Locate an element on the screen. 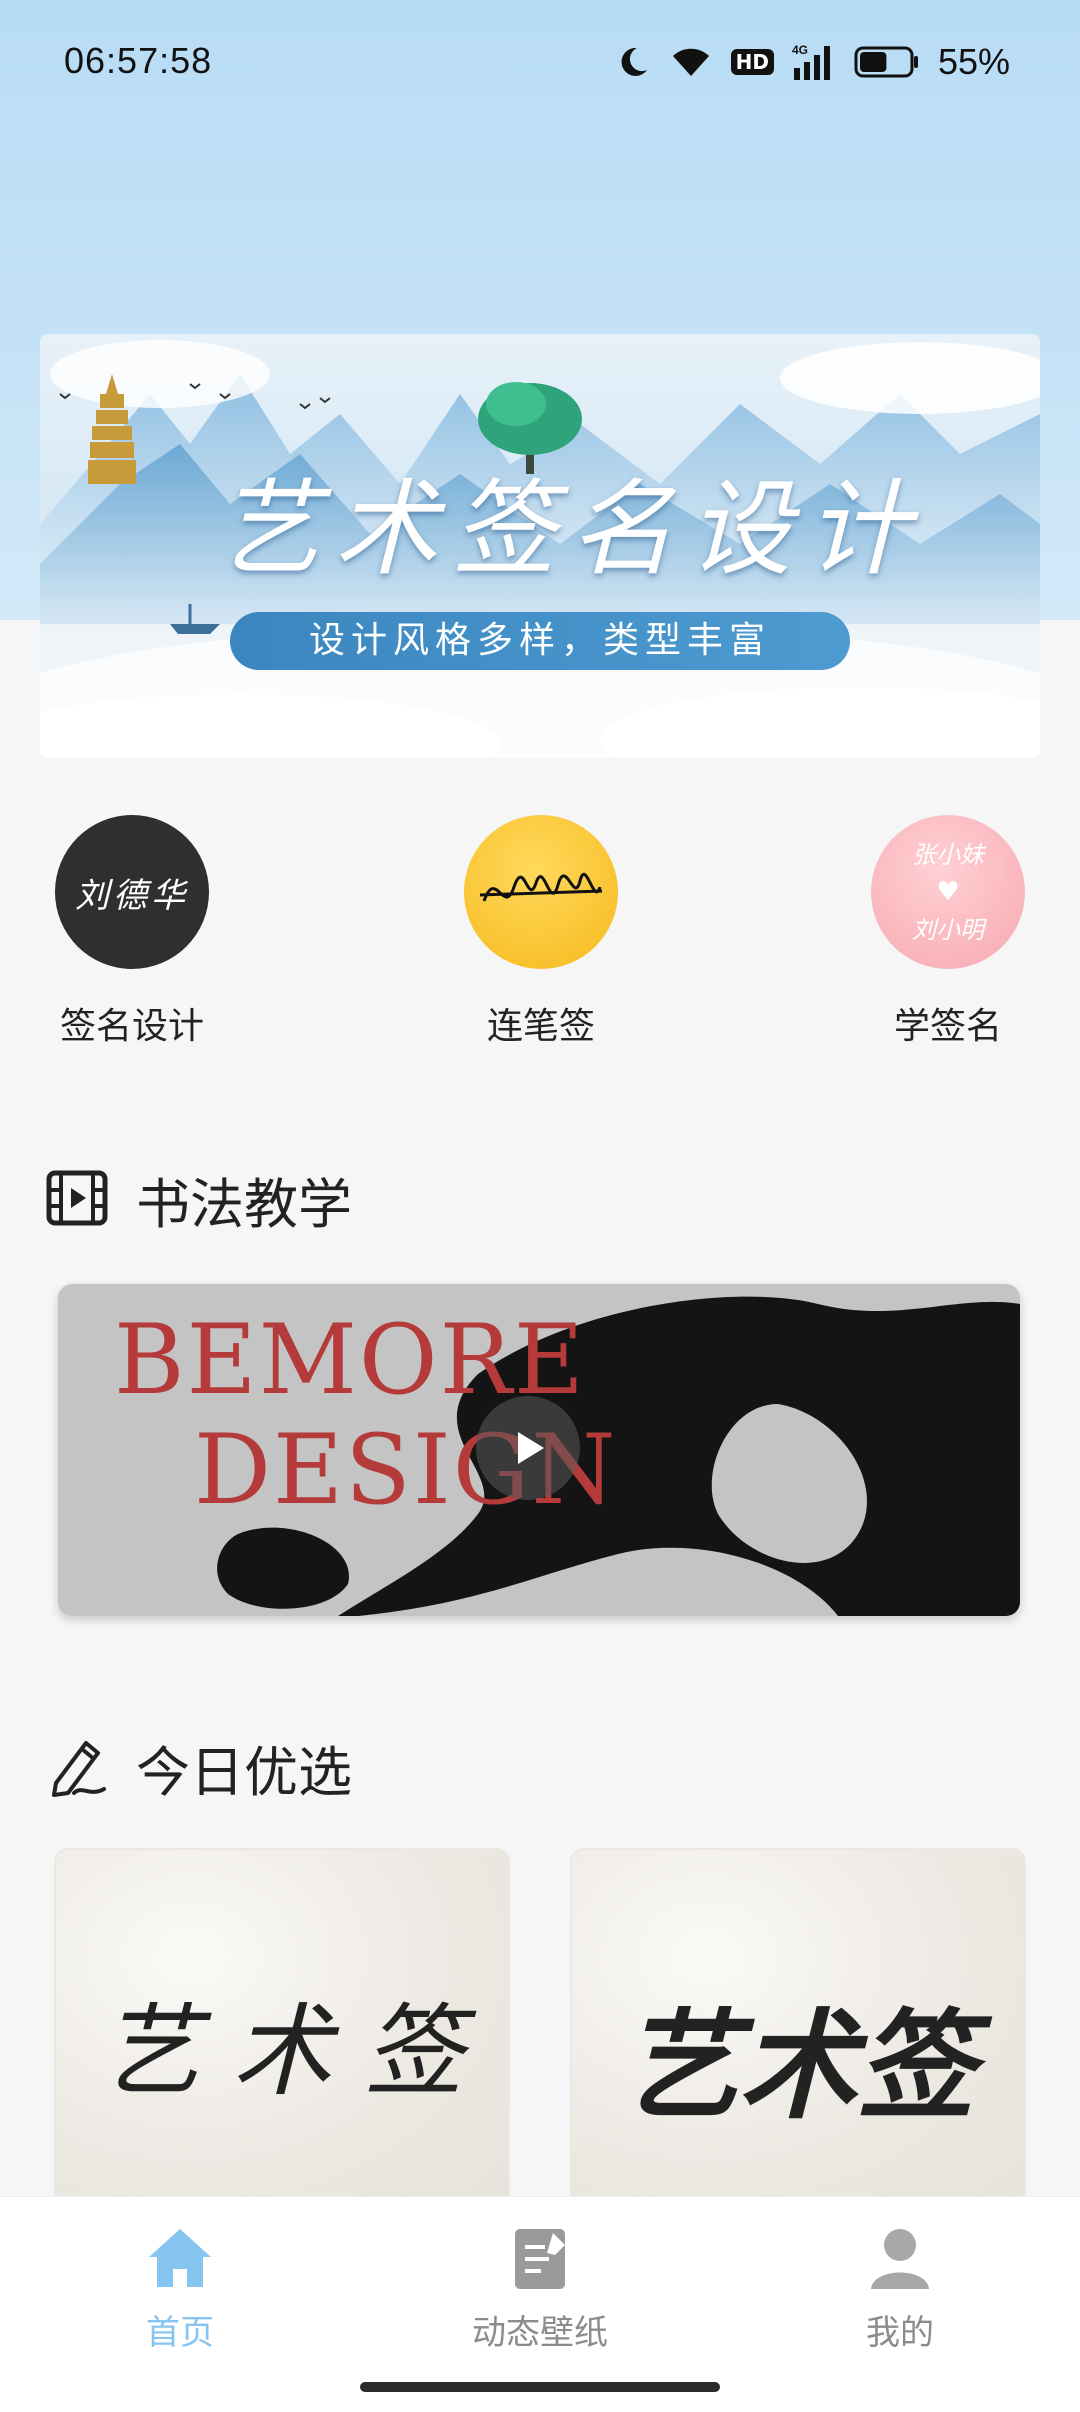  learn-signature-art-top: 张小妹 is located at coordinates (948, 854).